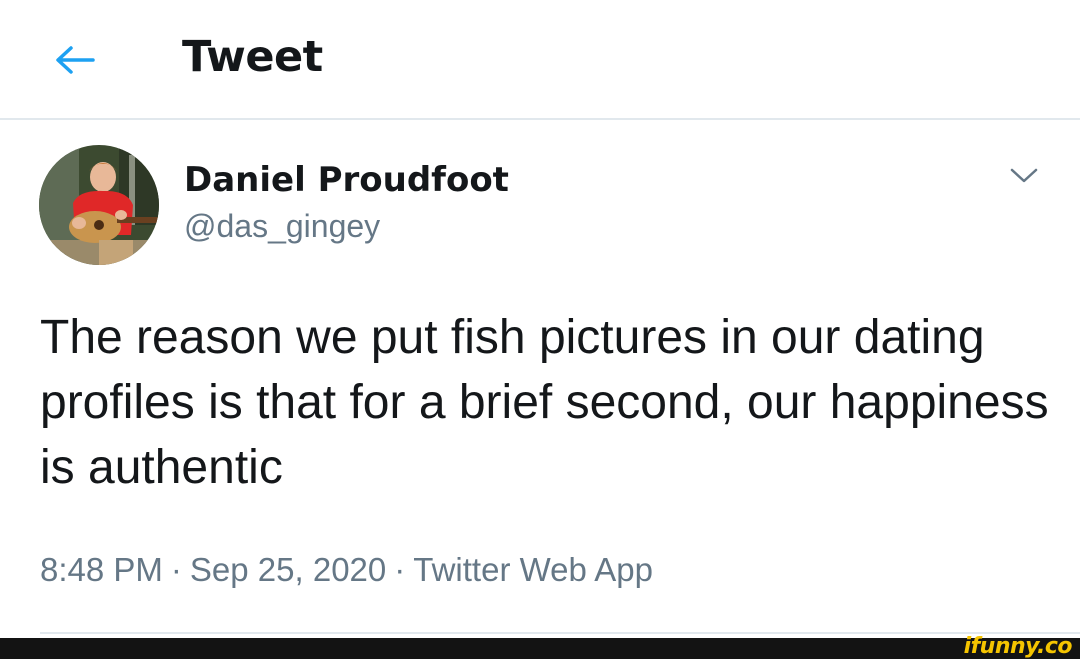 The height and width of the screenshot is (659, 1080). Describe the element at coordinates (252, 57) in the screenshot. I see `page-title: Tweet` at that location.